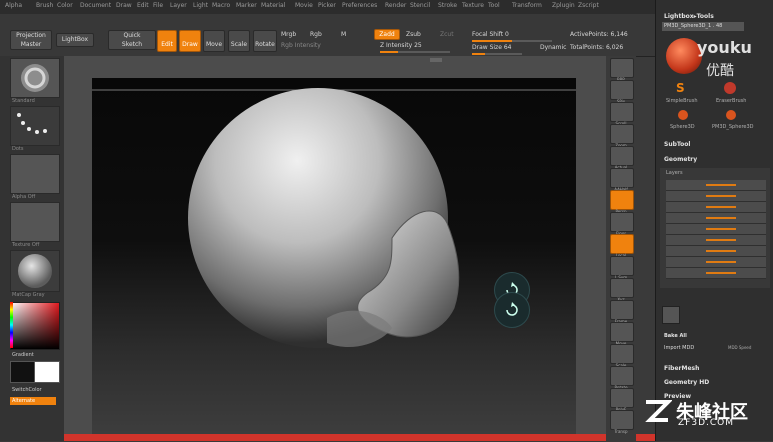  I want to click on edit-button: Edit, so click(167, 41).